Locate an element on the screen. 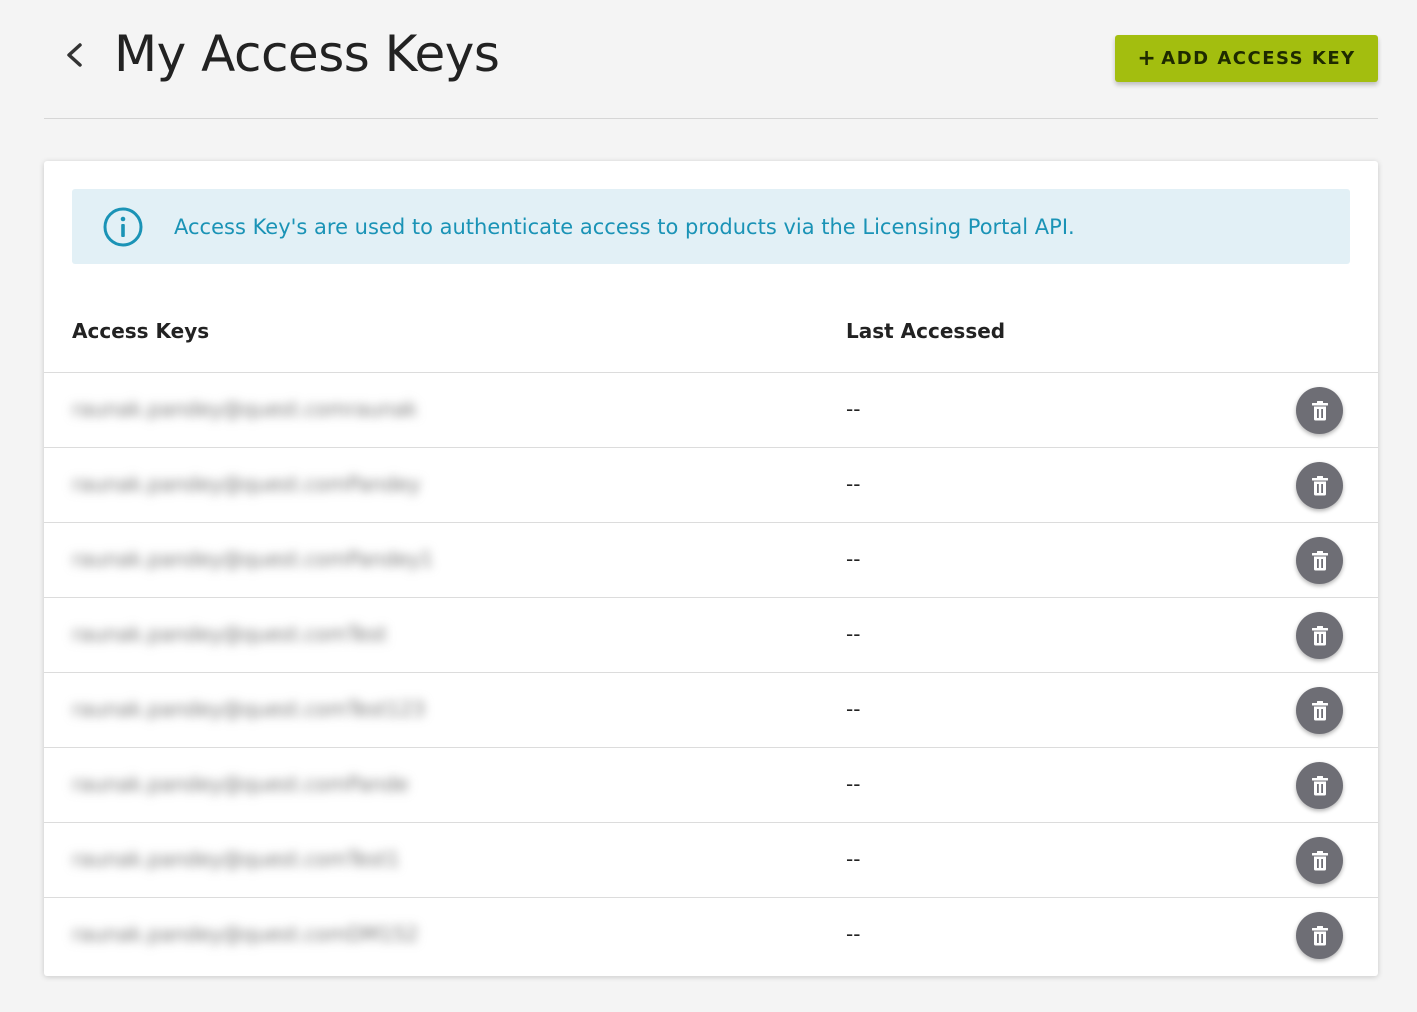 The image size is (1417, 1012). access-key-value: raunak.pandey@quest.comPande is located at coordinates (240, 784).